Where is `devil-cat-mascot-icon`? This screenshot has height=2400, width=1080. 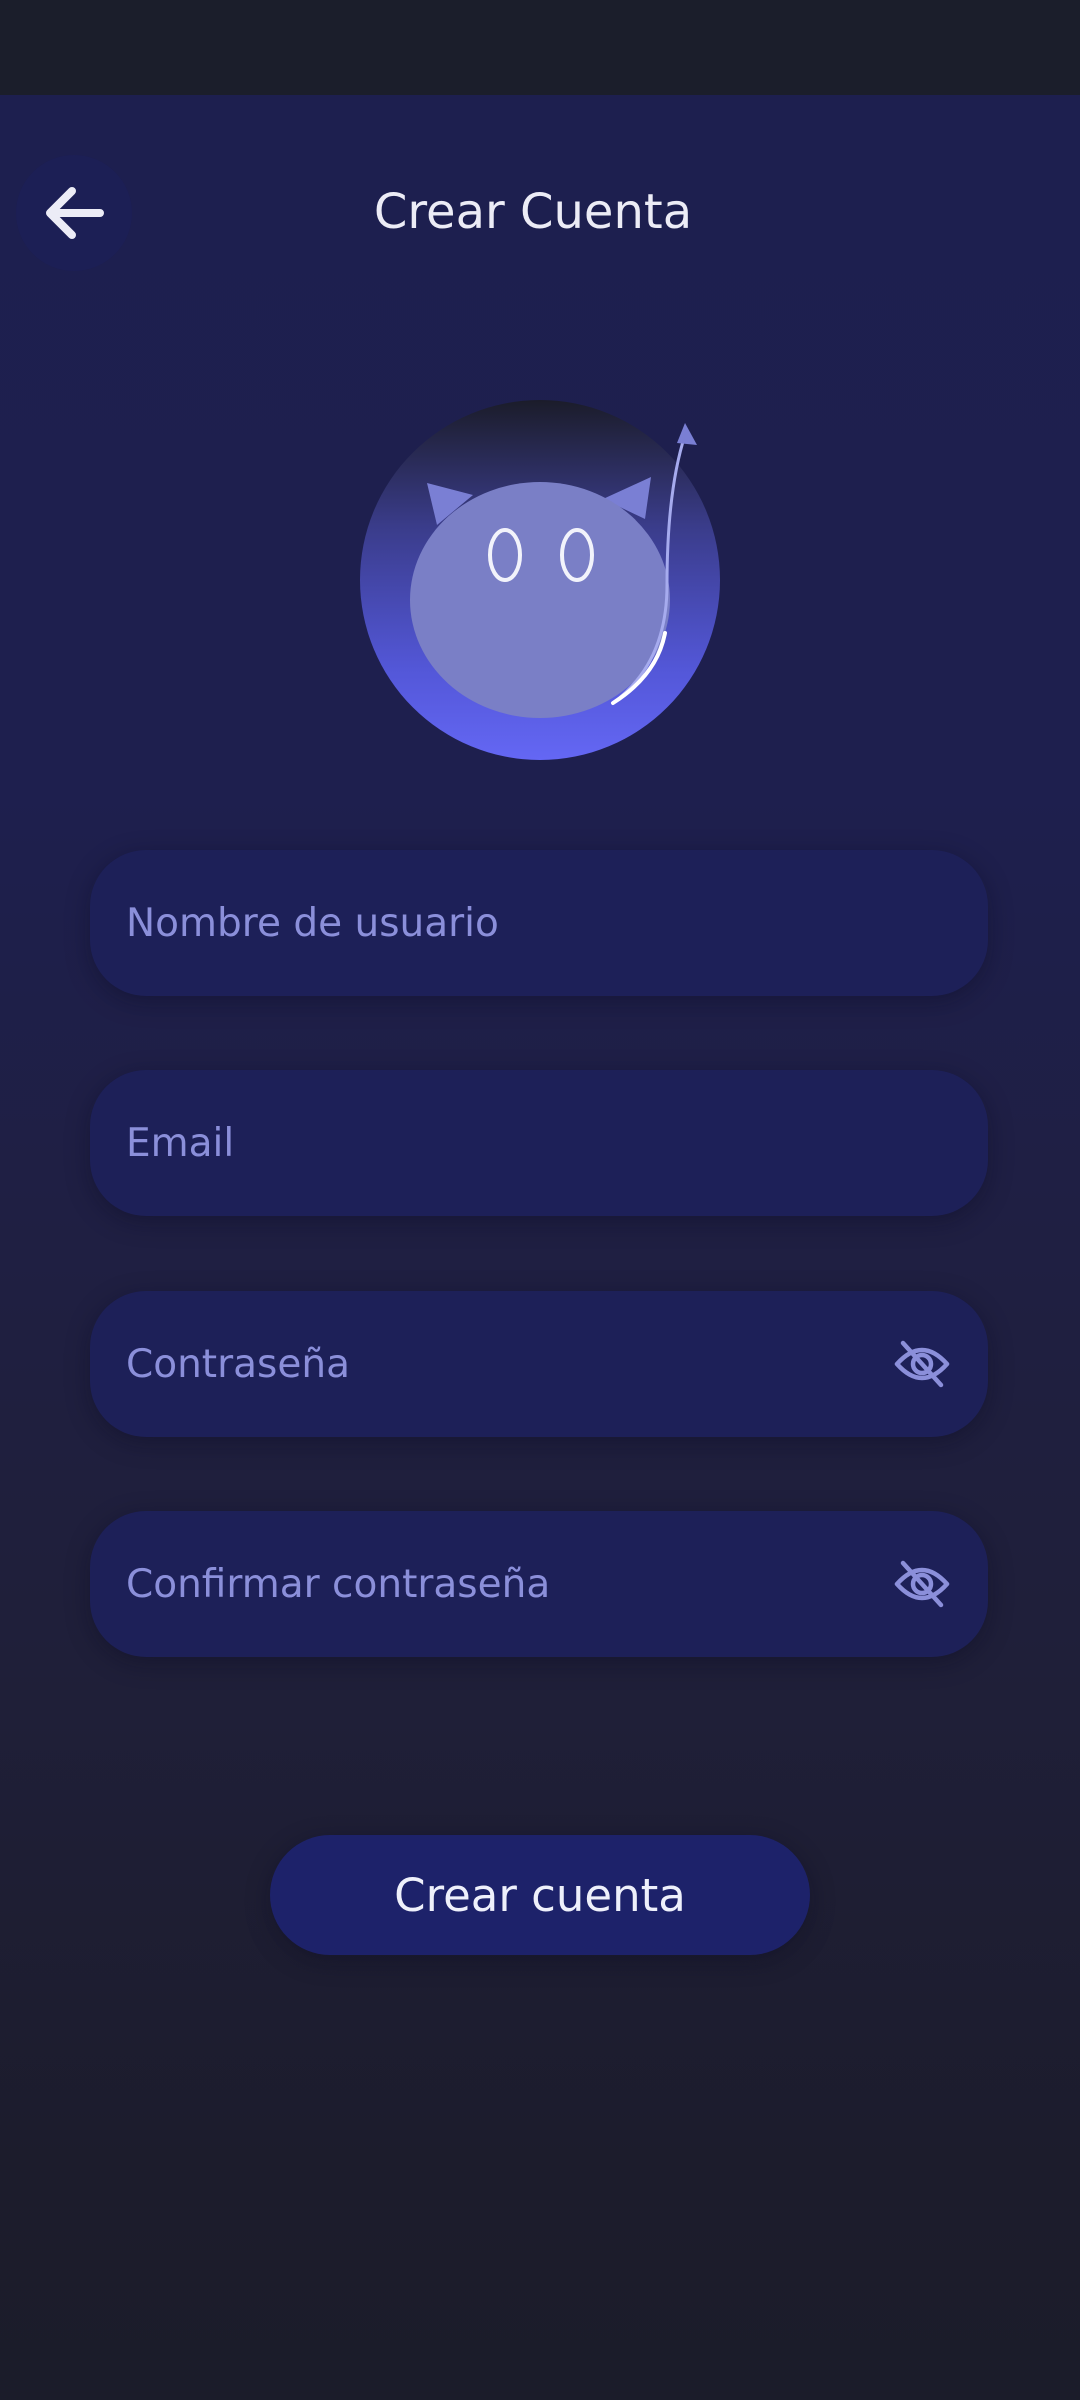
devil-cat-mascot-icon is located at coordinates (540, 580).